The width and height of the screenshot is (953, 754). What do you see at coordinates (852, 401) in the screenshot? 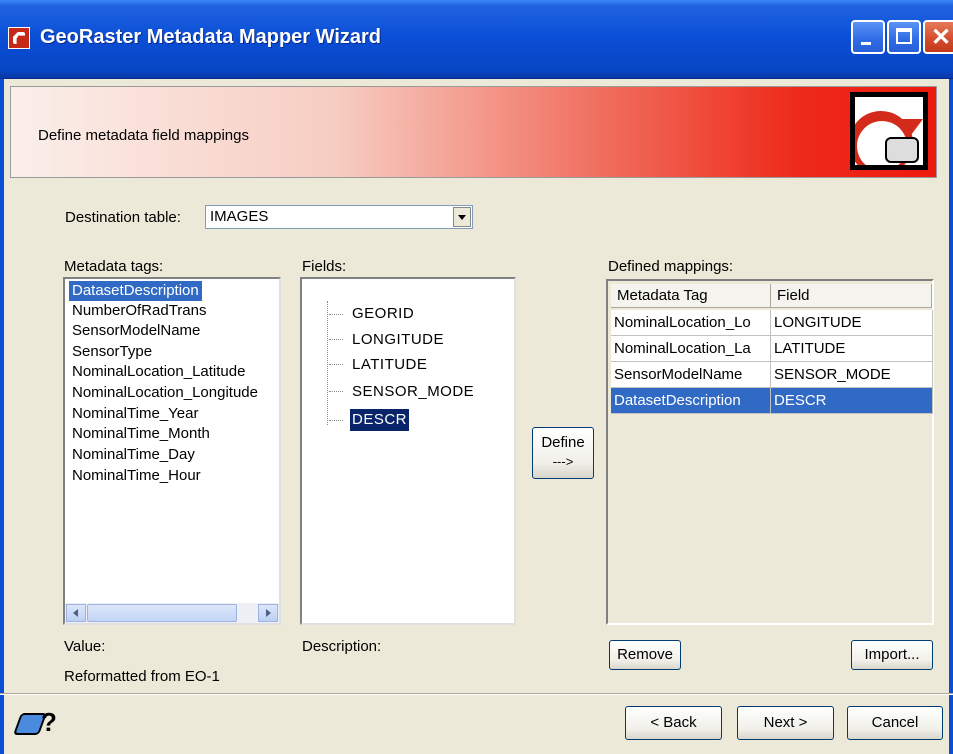
I see `table-cell-field: DESCR` at bounding box center [852, 401].